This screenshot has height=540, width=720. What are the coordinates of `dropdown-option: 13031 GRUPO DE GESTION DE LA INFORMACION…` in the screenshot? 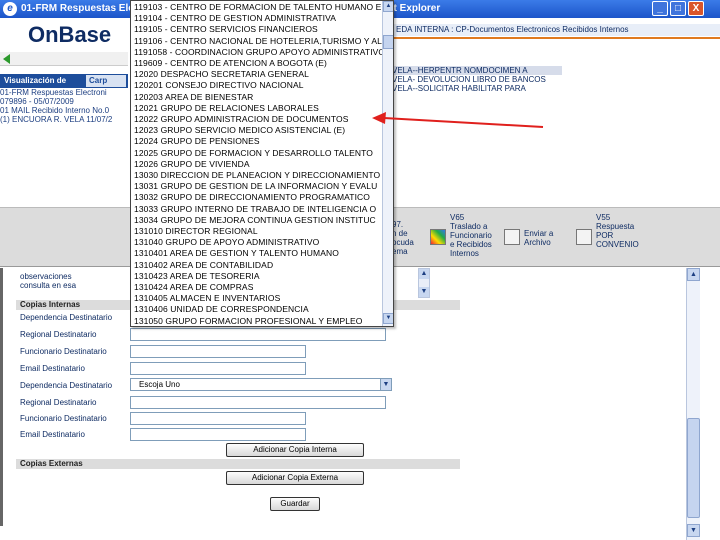 It's located at (258, 186).